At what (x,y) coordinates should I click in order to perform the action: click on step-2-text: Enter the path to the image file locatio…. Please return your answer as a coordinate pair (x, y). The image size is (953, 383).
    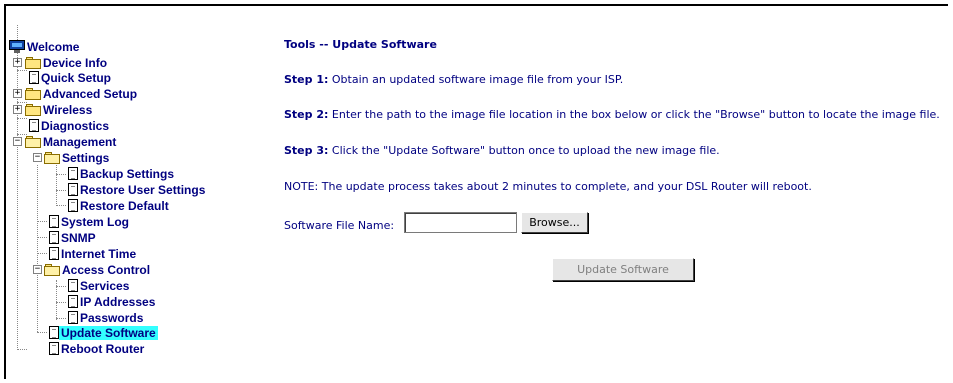
    Looking at the image, I should click on (634, 114).